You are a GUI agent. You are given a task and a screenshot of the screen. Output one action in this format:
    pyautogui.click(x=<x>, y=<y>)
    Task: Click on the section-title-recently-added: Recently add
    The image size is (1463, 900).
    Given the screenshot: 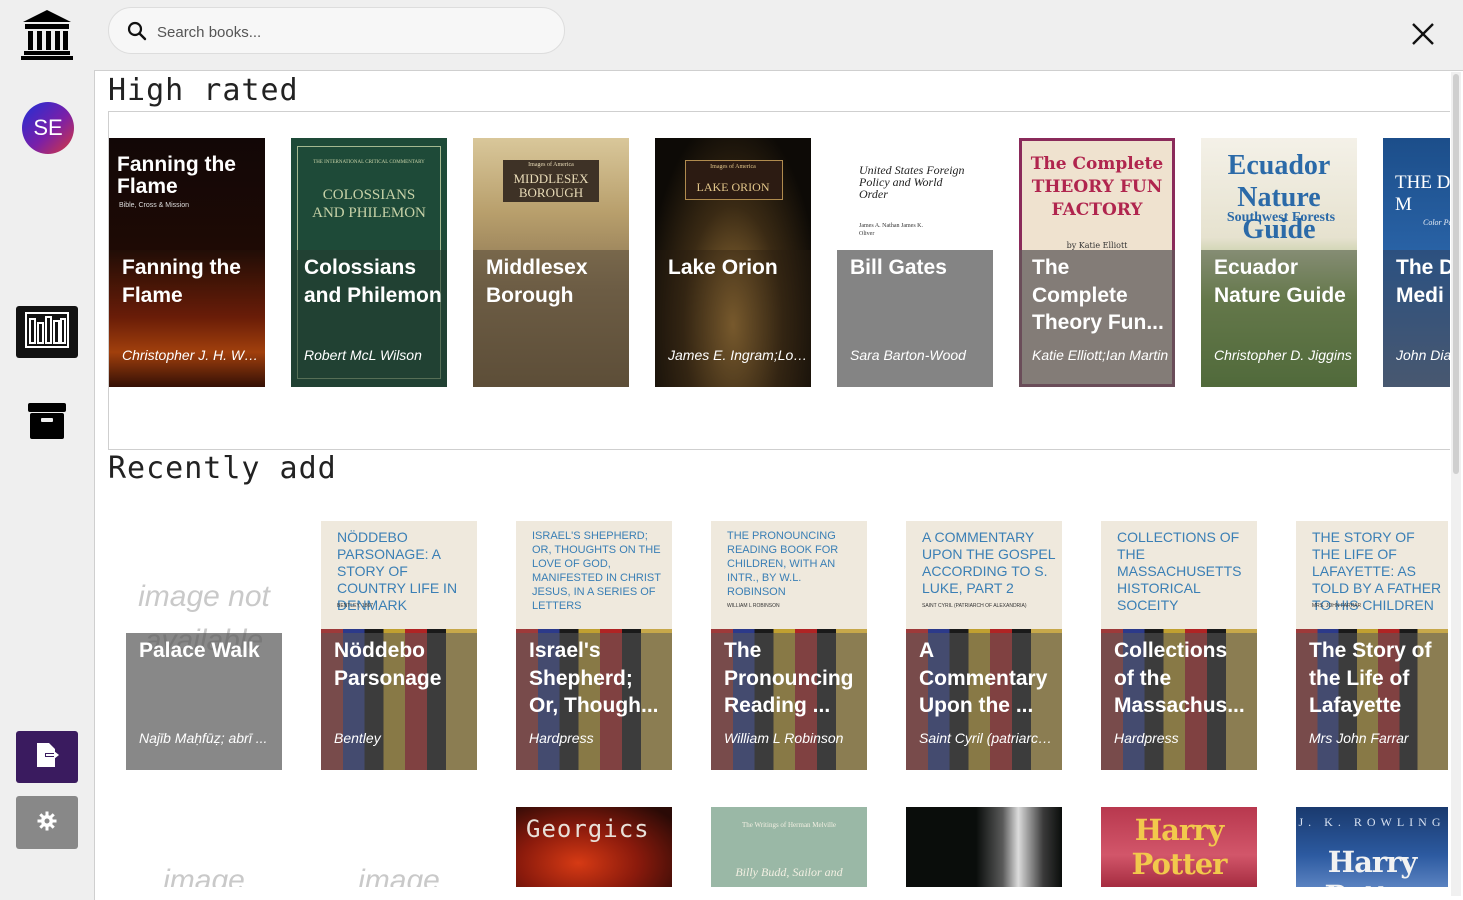 What is the action you would take?
    pyautogui.click(x=222, y=468)
    